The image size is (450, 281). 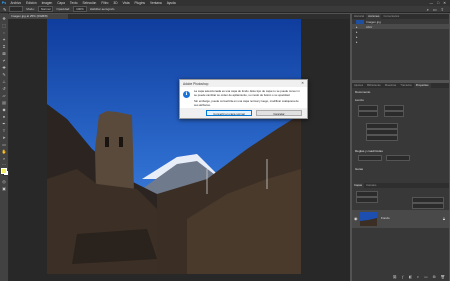 I want to click on convert-to-normal-layer-button: Convertir en capa normal, so click(x=229, y=113).